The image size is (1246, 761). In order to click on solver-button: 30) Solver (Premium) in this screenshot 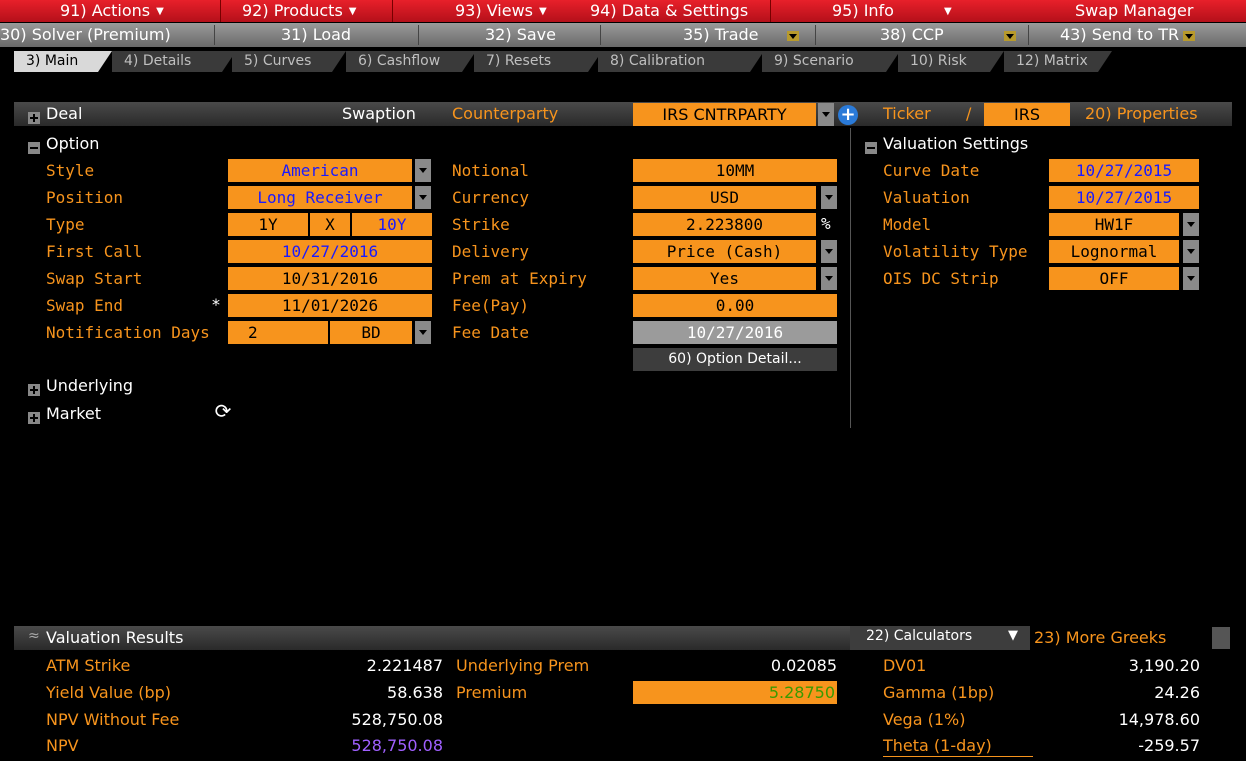, I will do `click(106, 35)`.